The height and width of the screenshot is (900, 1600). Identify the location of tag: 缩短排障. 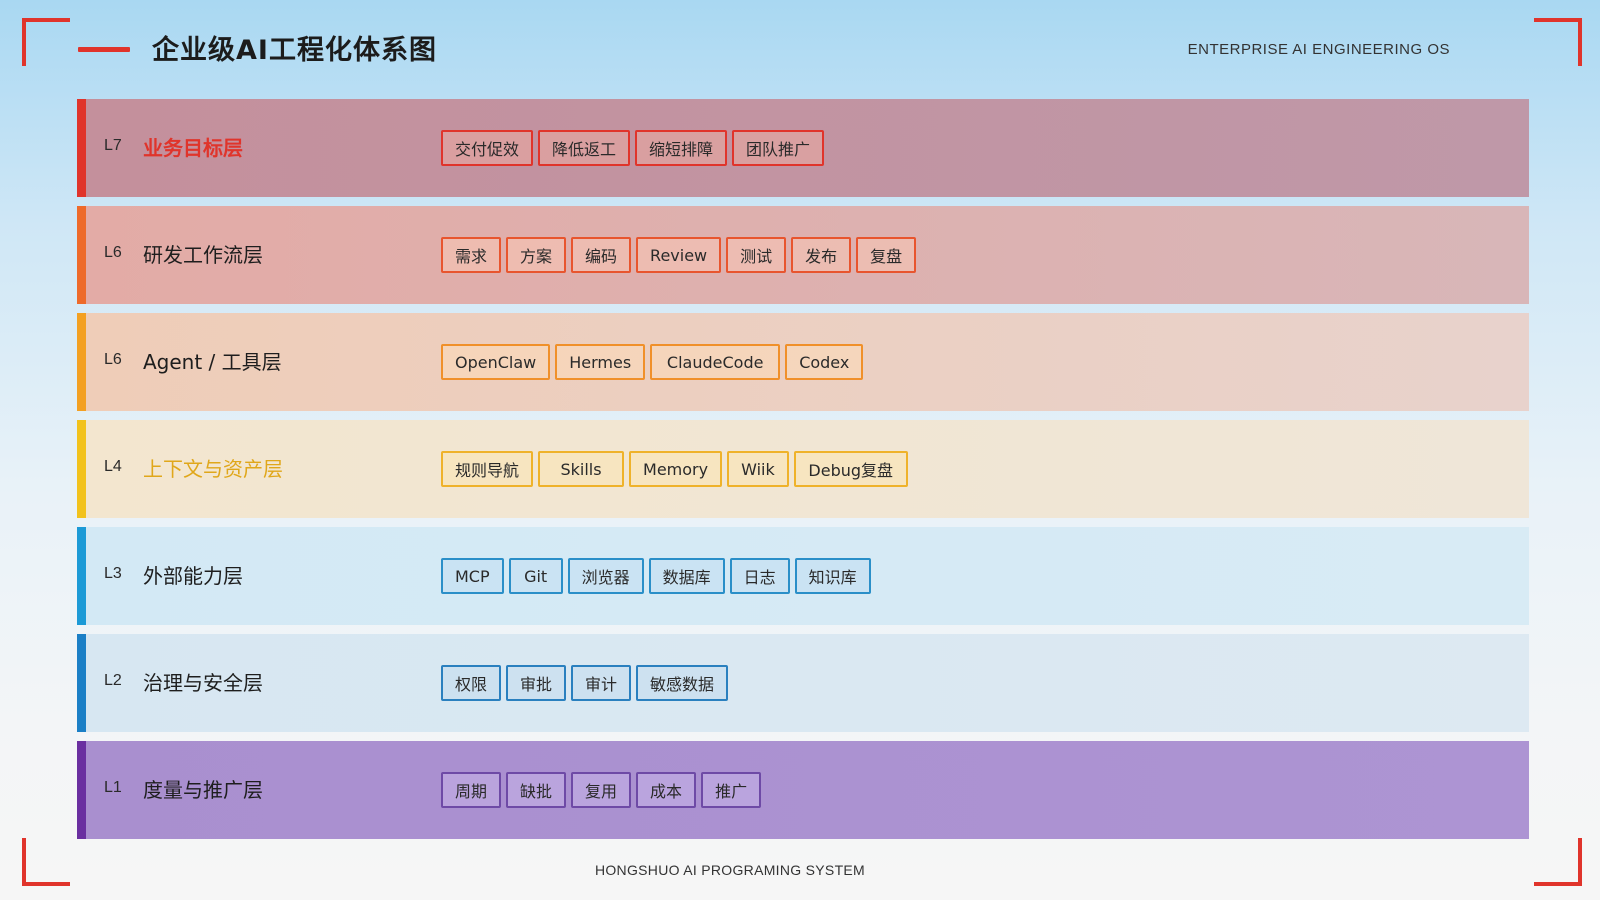
(681, 148).